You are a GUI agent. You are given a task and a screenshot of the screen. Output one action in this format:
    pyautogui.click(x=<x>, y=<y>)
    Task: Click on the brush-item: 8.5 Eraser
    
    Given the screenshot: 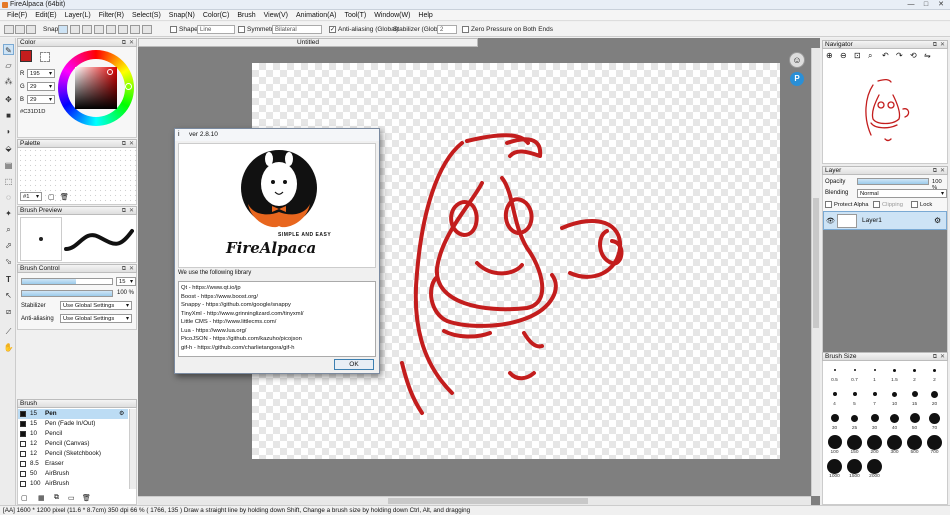 What is the action you would take?
    pyautogui.click(x=73, y=464)
    